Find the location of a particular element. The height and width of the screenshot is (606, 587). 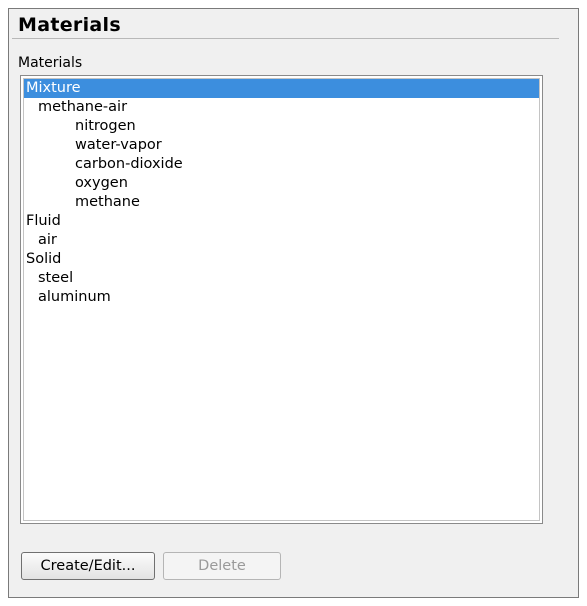

tree-category-mixture: Mixture is located at coordinates (281, 88).